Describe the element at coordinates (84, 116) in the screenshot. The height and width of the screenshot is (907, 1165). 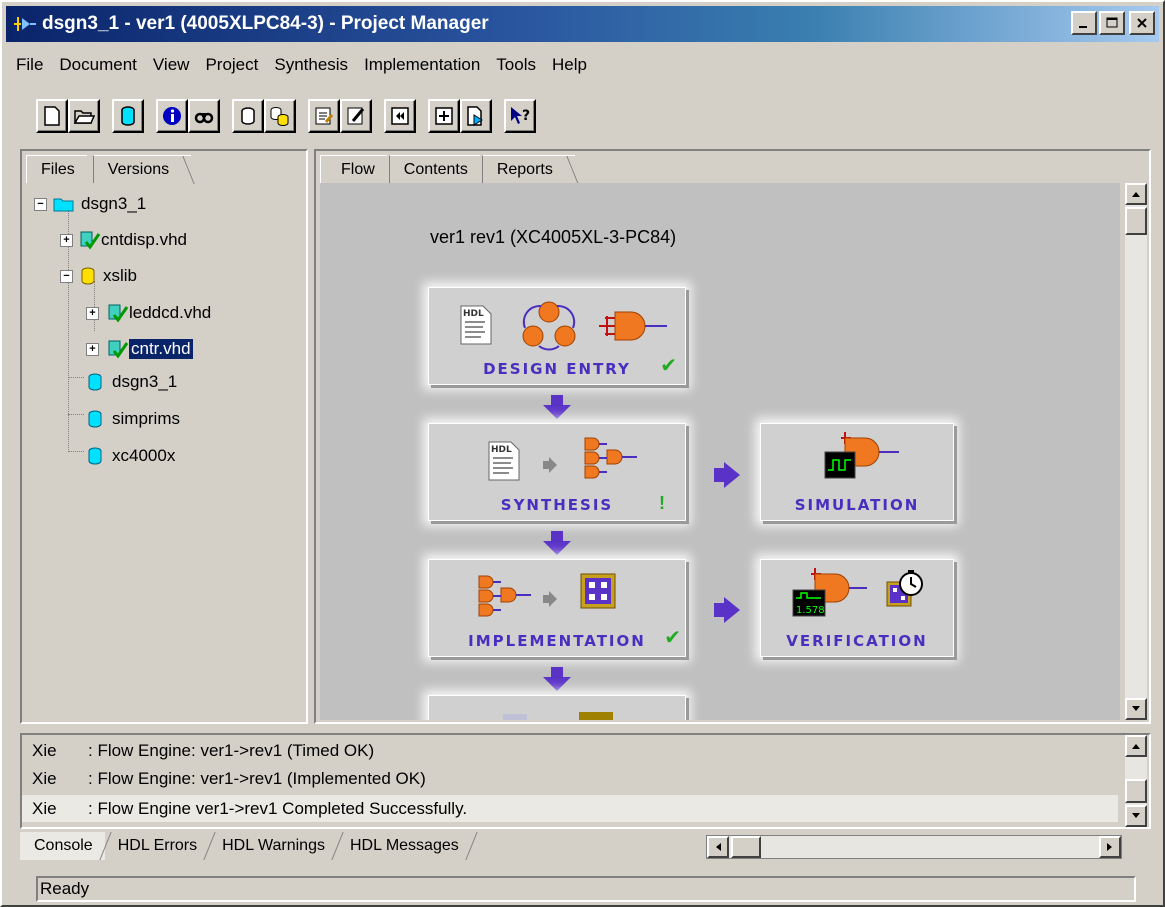
I see `open-folder-button` at that location.